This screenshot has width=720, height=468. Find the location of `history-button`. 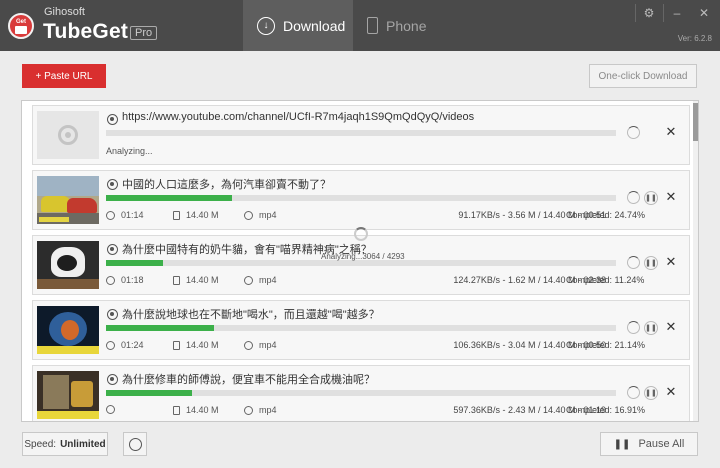

history-button is located at coordinates (135, 444).